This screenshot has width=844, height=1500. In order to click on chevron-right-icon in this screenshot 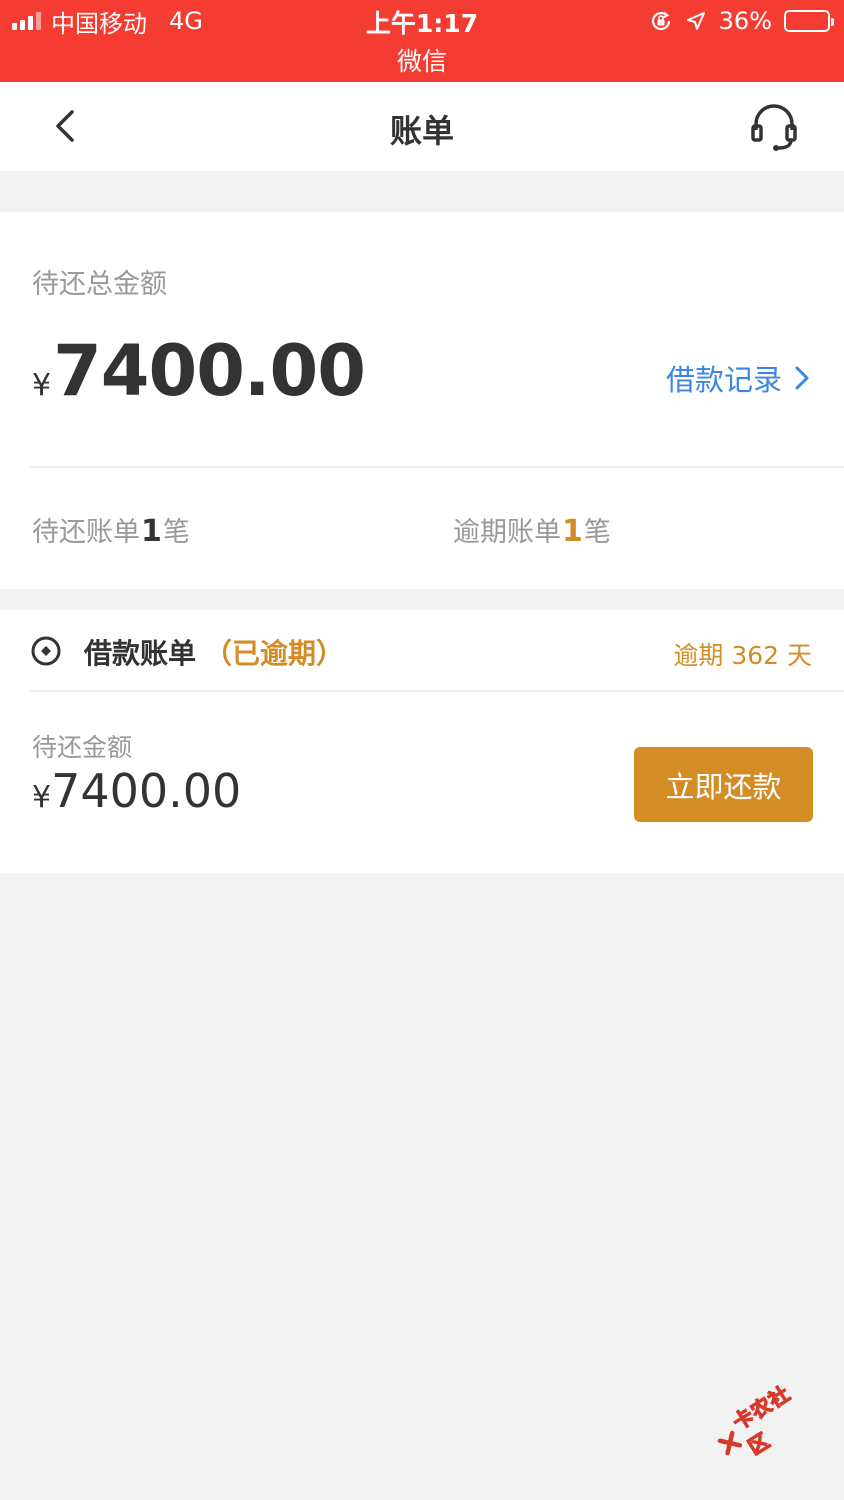, I will do `click(802, 378)`.